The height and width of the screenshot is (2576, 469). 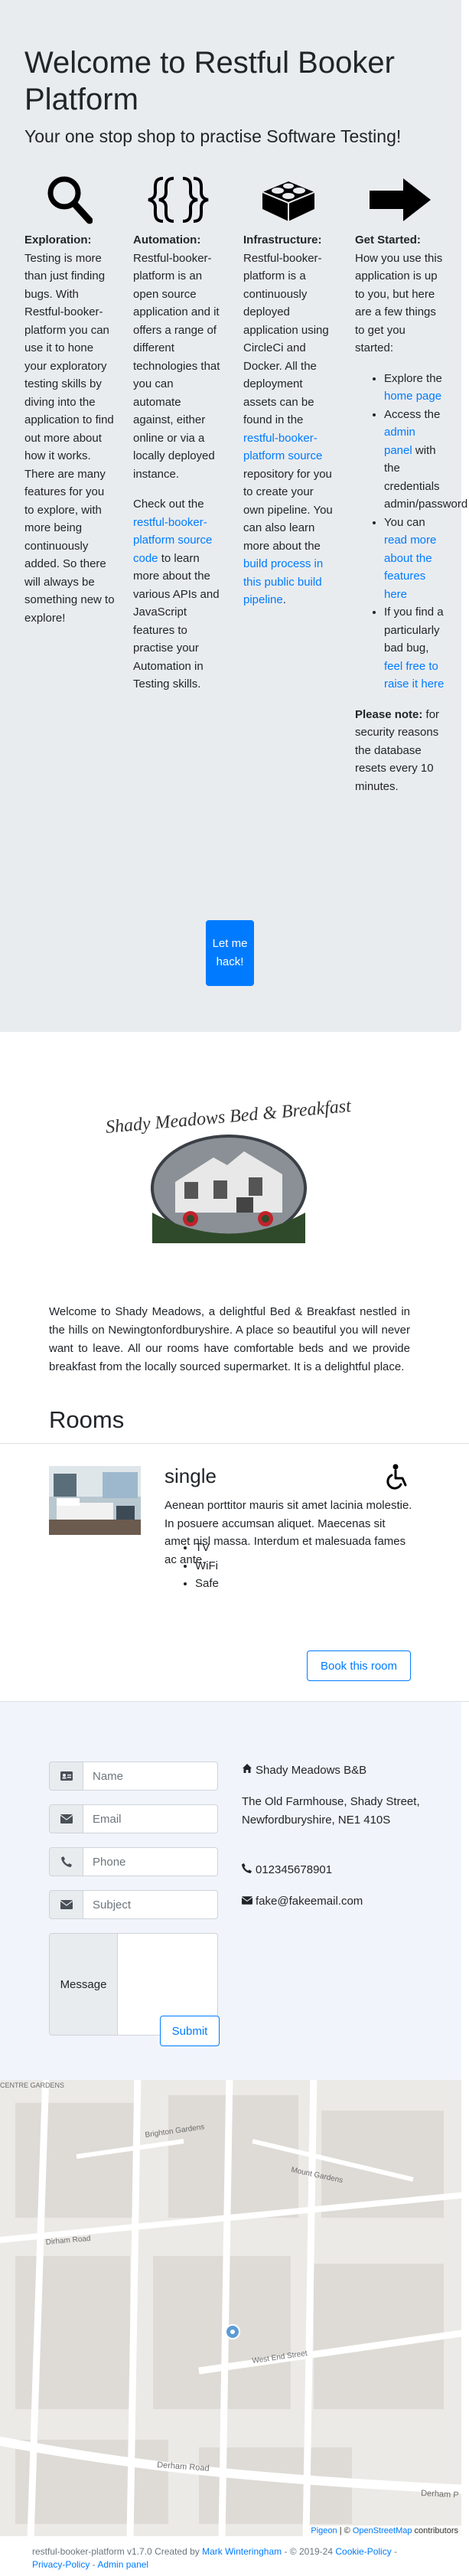 I want to click on automation-text2: Check out the, so click(x=168, y=505).